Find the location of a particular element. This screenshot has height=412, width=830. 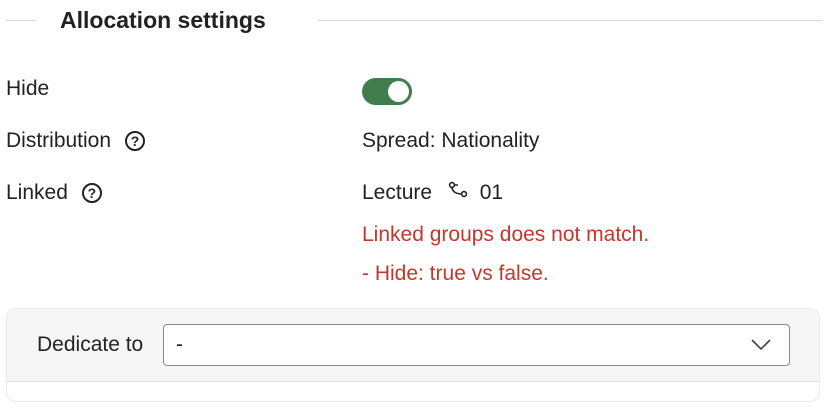

chevron-down-icon is located at coordinates (761, 347).